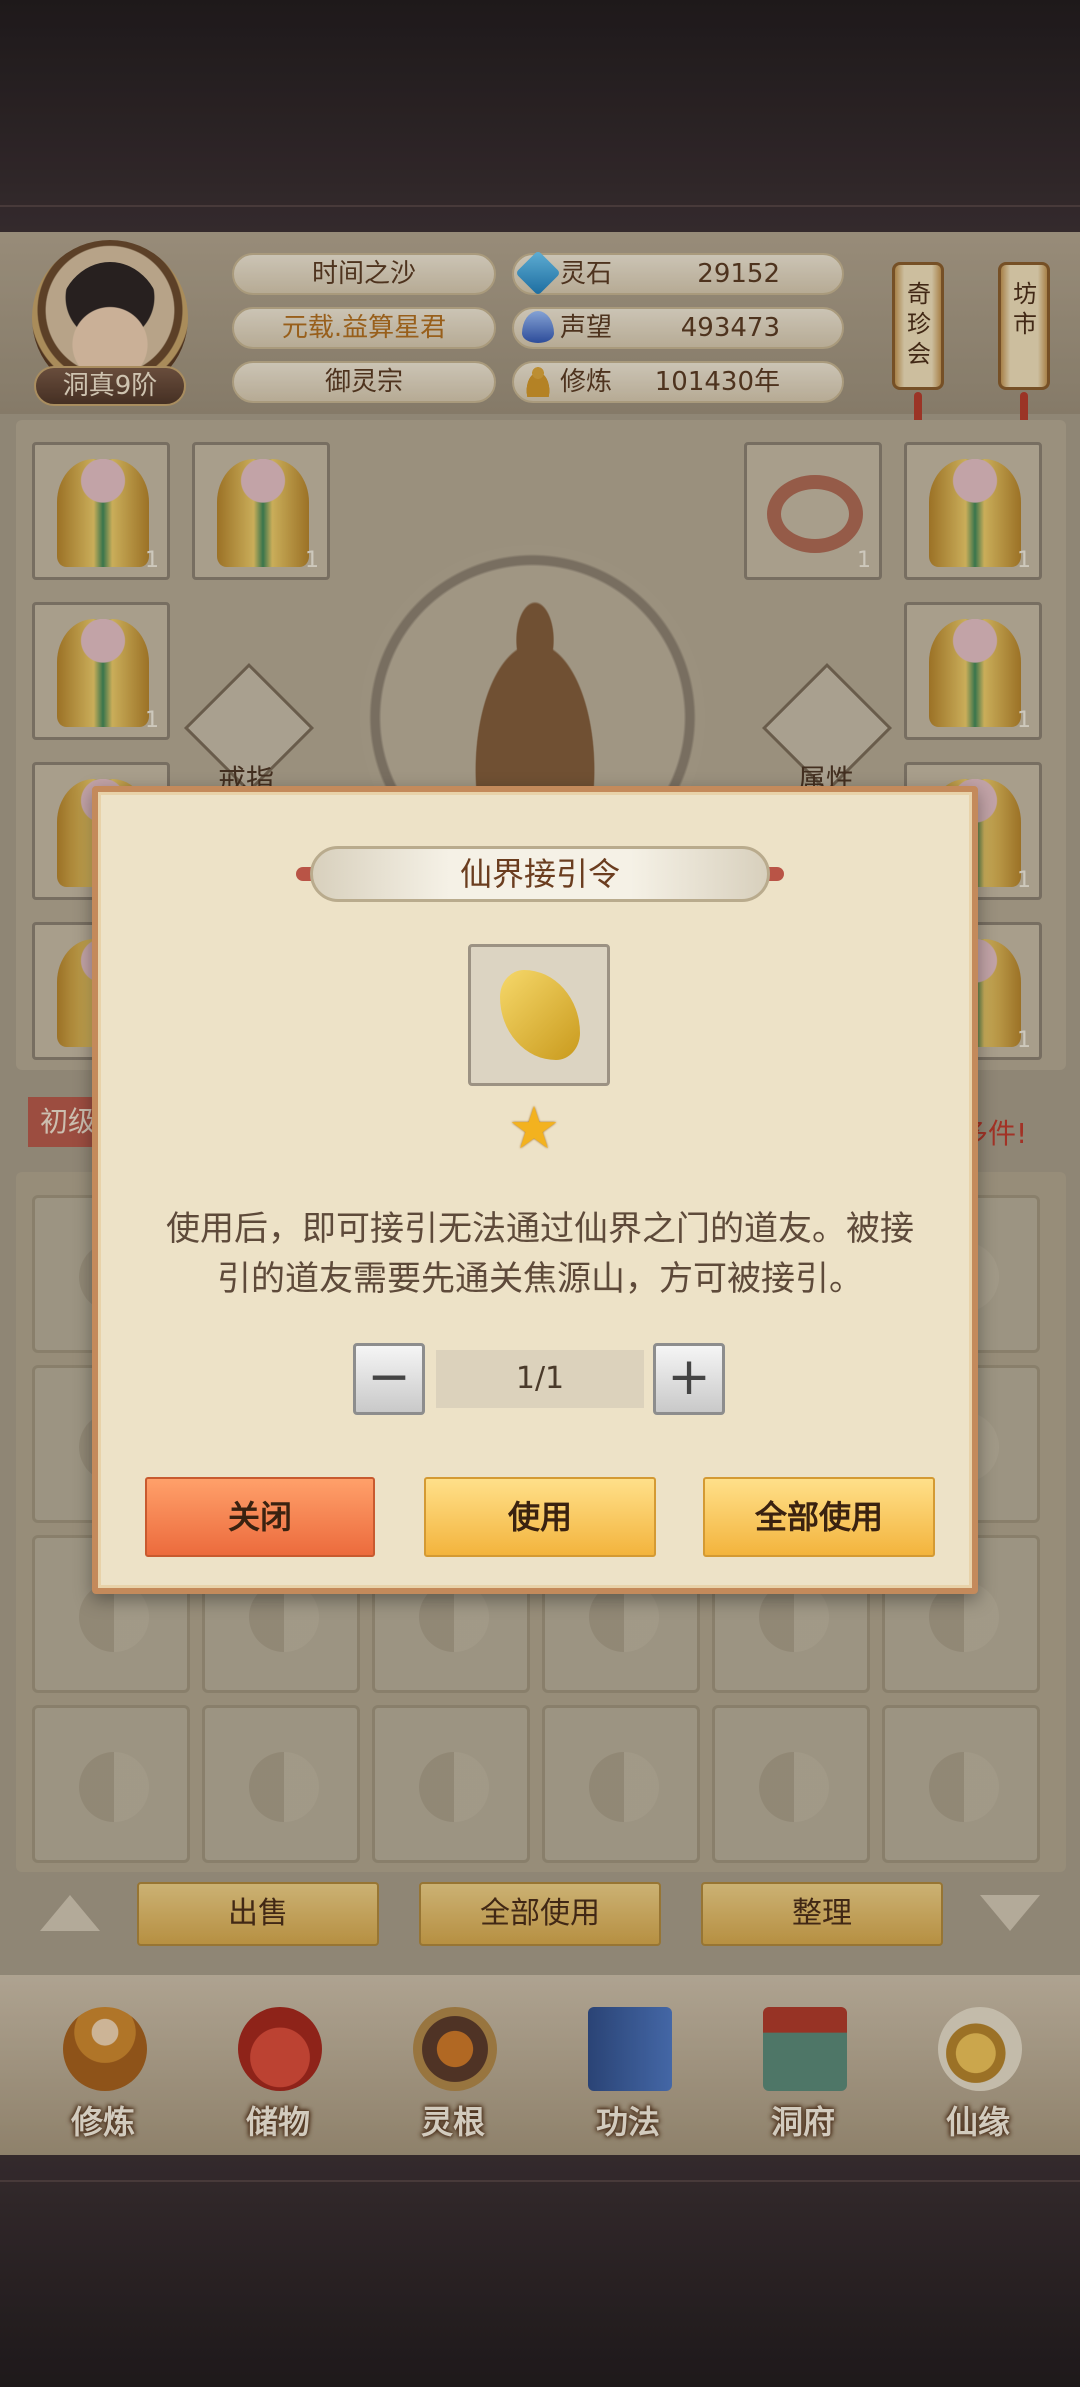  What do you see at coordinates (389, 1379) in the screenshot?
I see `decrease-quantity-button: −` at bounding box center [389, 1379].